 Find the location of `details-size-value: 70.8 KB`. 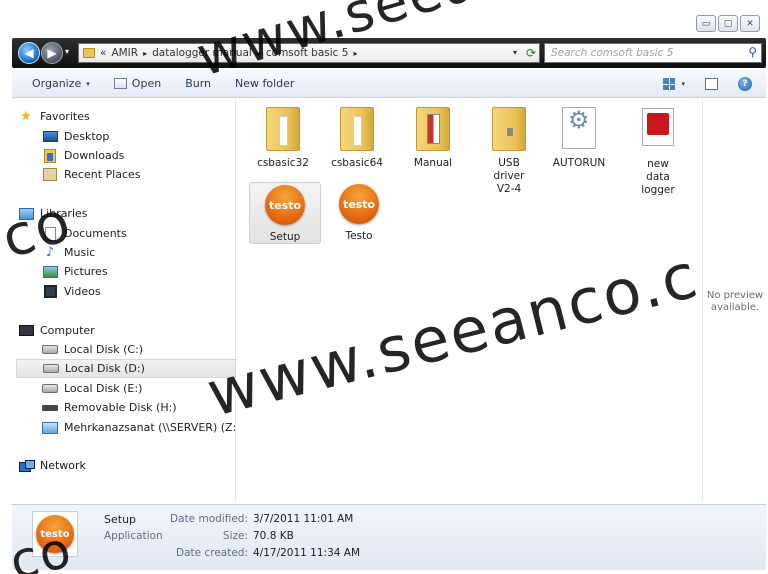

details-size-value: 70.8 KB is located at coordinates (273, 536).